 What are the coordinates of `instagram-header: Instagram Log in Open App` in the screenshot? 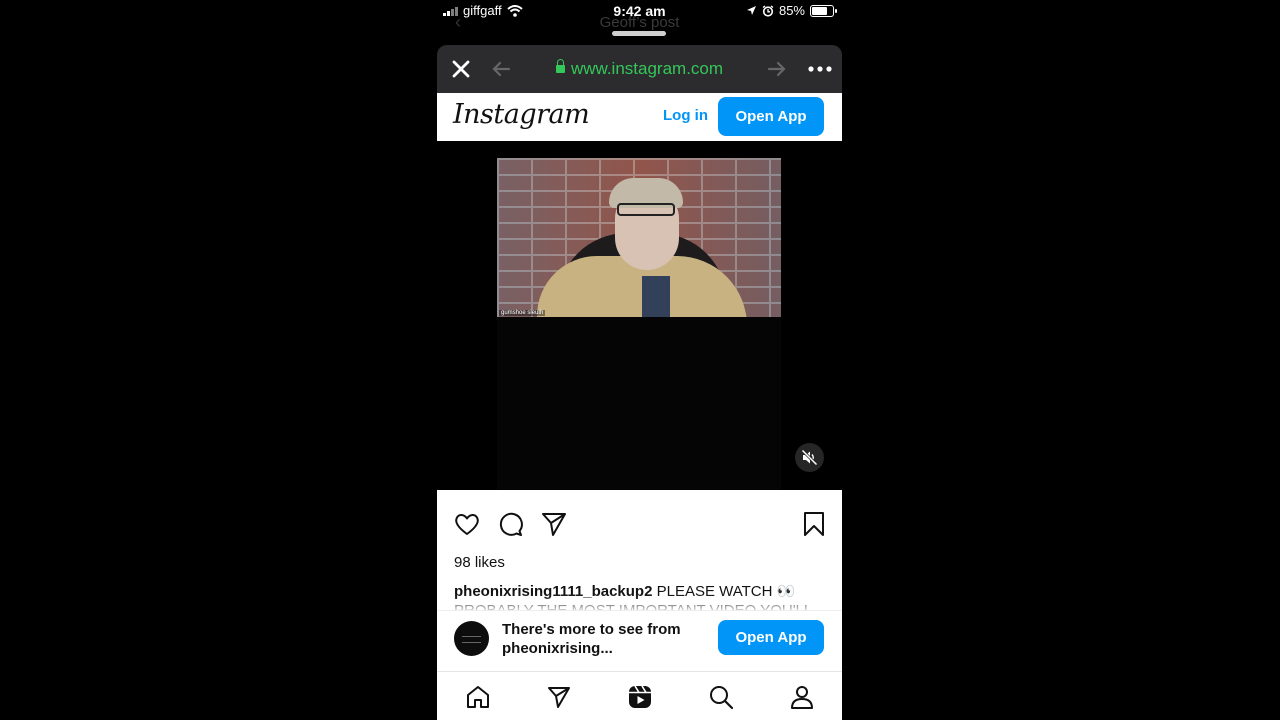 It's located at (639, 117).